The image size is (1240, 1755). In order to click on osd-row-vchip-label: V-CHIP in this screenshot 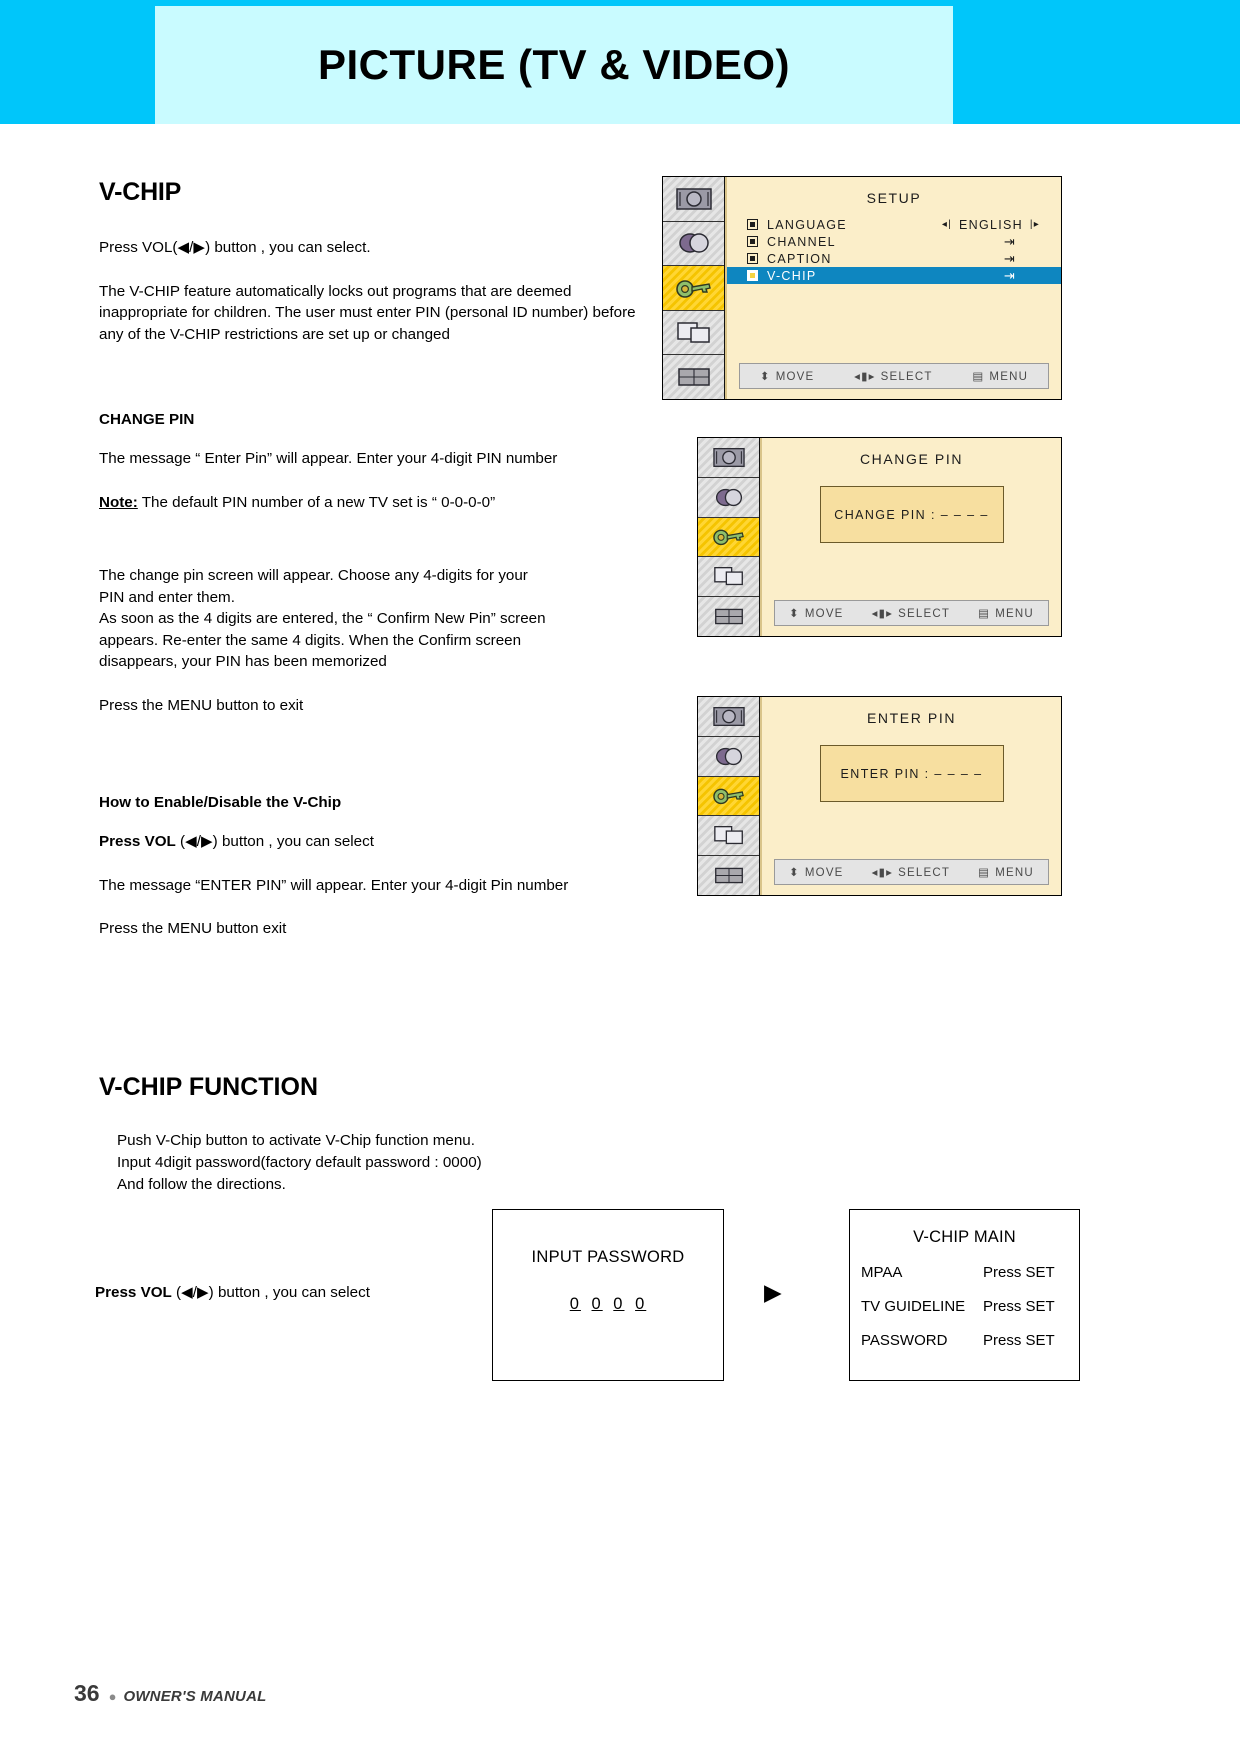, I will do `click(792, 275)`.